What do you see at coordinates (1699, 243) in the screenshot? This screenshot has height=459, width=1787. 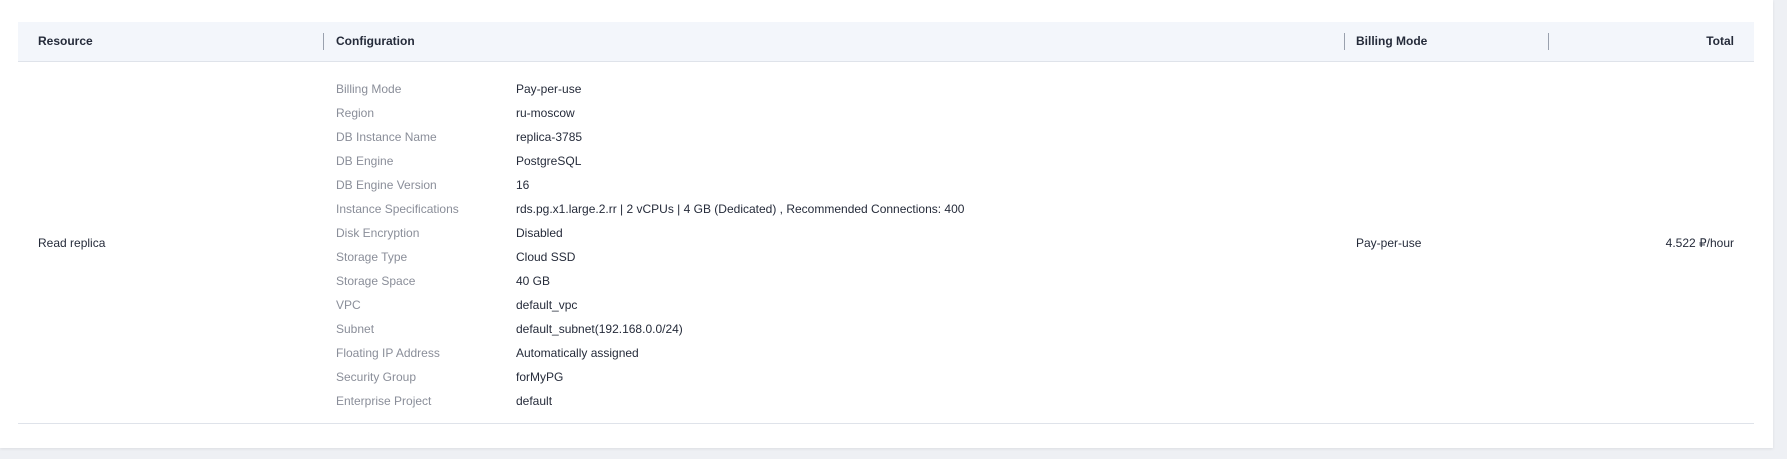 I see `total-price: 4.522 ₽/hour` at bounding box center [1699, 243].